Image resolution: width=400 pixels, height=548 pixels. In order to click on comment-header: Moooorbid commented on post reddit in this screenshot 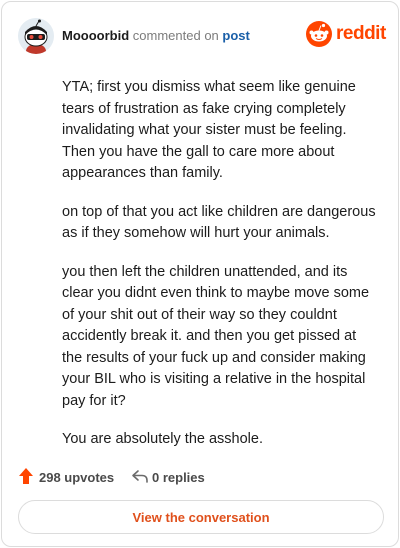, I will do `click(202, 36)`.